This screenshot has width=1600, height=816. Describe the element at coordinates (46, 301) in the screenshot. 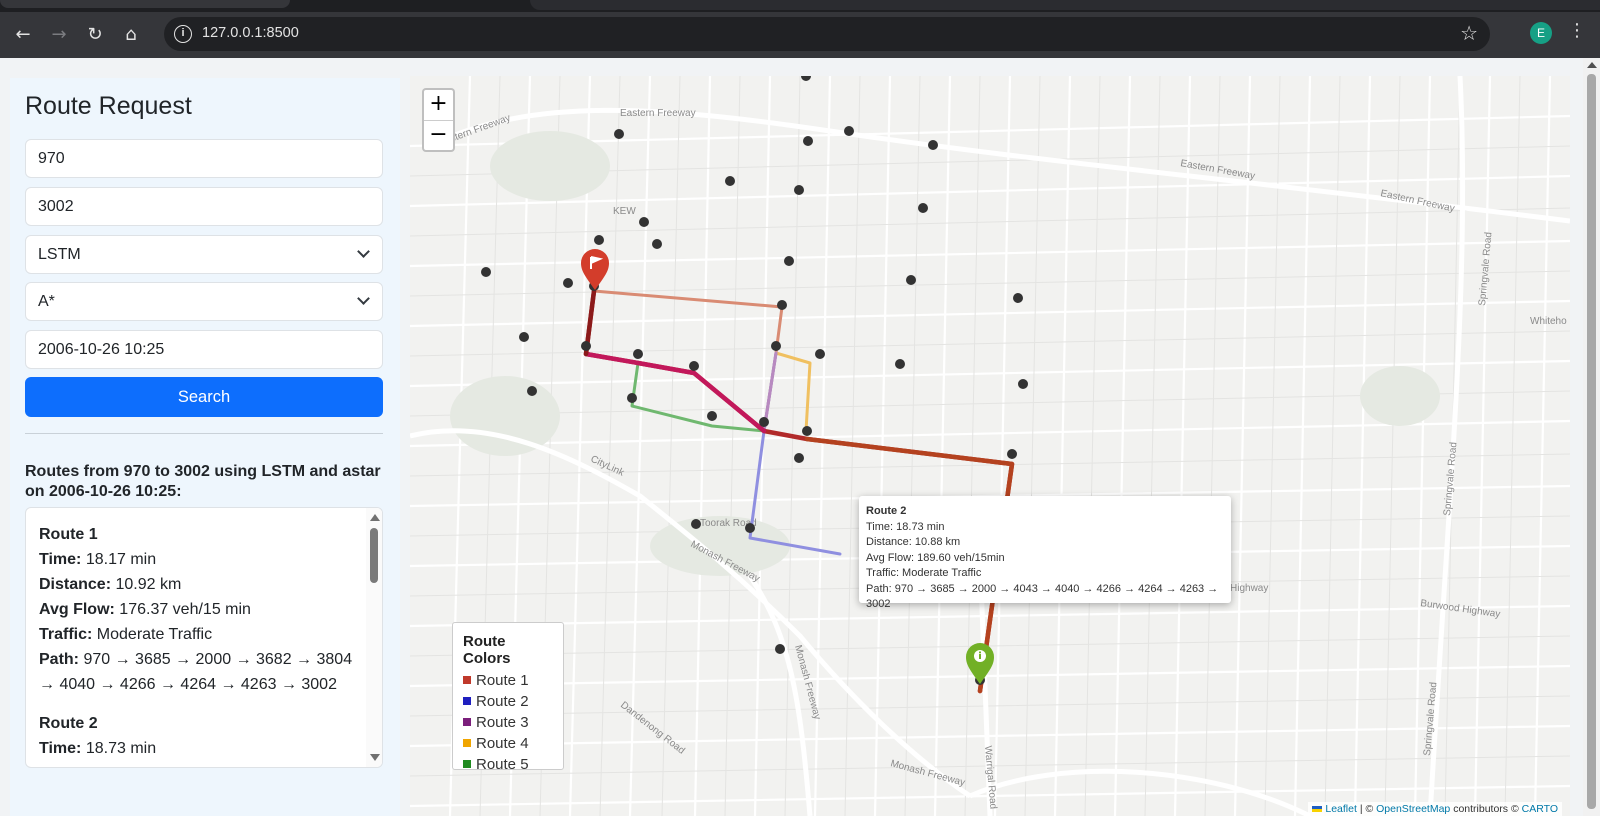

I see `algorithm-select-value: A*` at that location.